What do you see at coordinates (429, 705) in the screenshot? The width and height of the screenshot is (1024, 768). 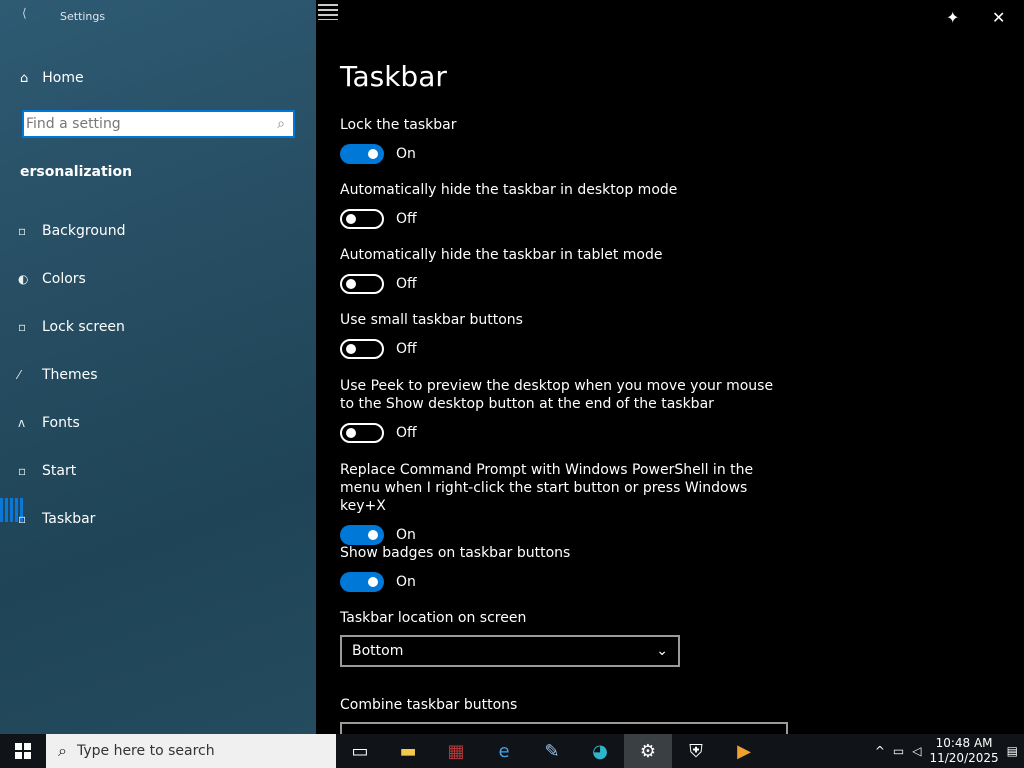 I see `setting-label: Combine taskbar buttons` at bounding box center [429, 705].